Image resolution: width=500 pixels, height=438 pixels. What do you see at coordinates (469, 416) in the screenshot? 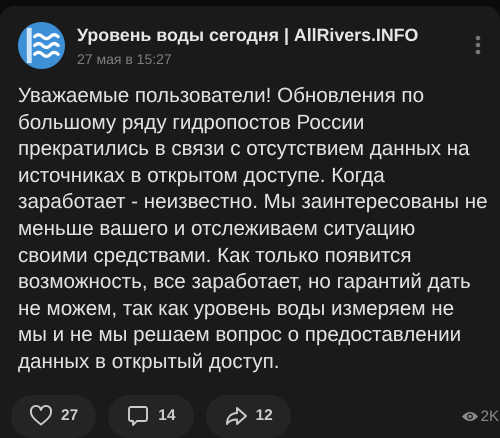
I see `eye-icon` at bounding box center [469, 416].